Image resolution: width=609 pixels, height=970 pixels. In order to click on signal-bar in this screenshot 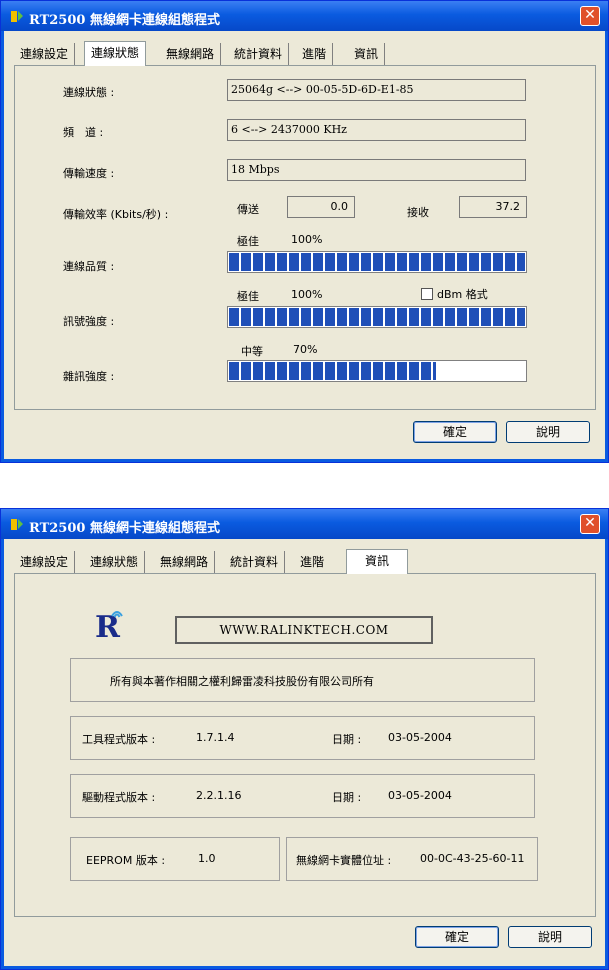, I will do `click(377, 317)`.